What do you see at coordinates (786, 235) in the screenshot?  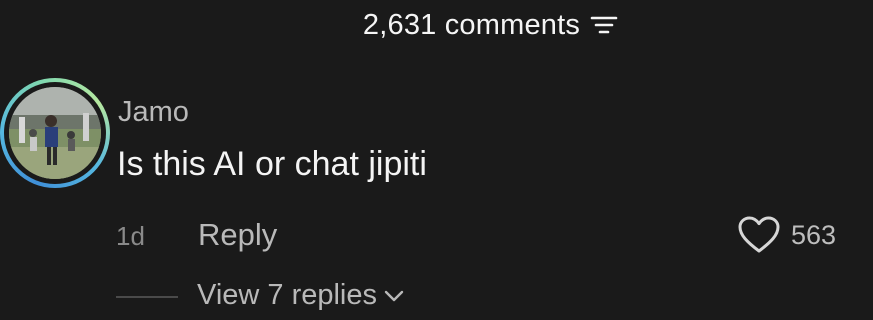 I see `like-button: 563` at bounding box center [786, 235].